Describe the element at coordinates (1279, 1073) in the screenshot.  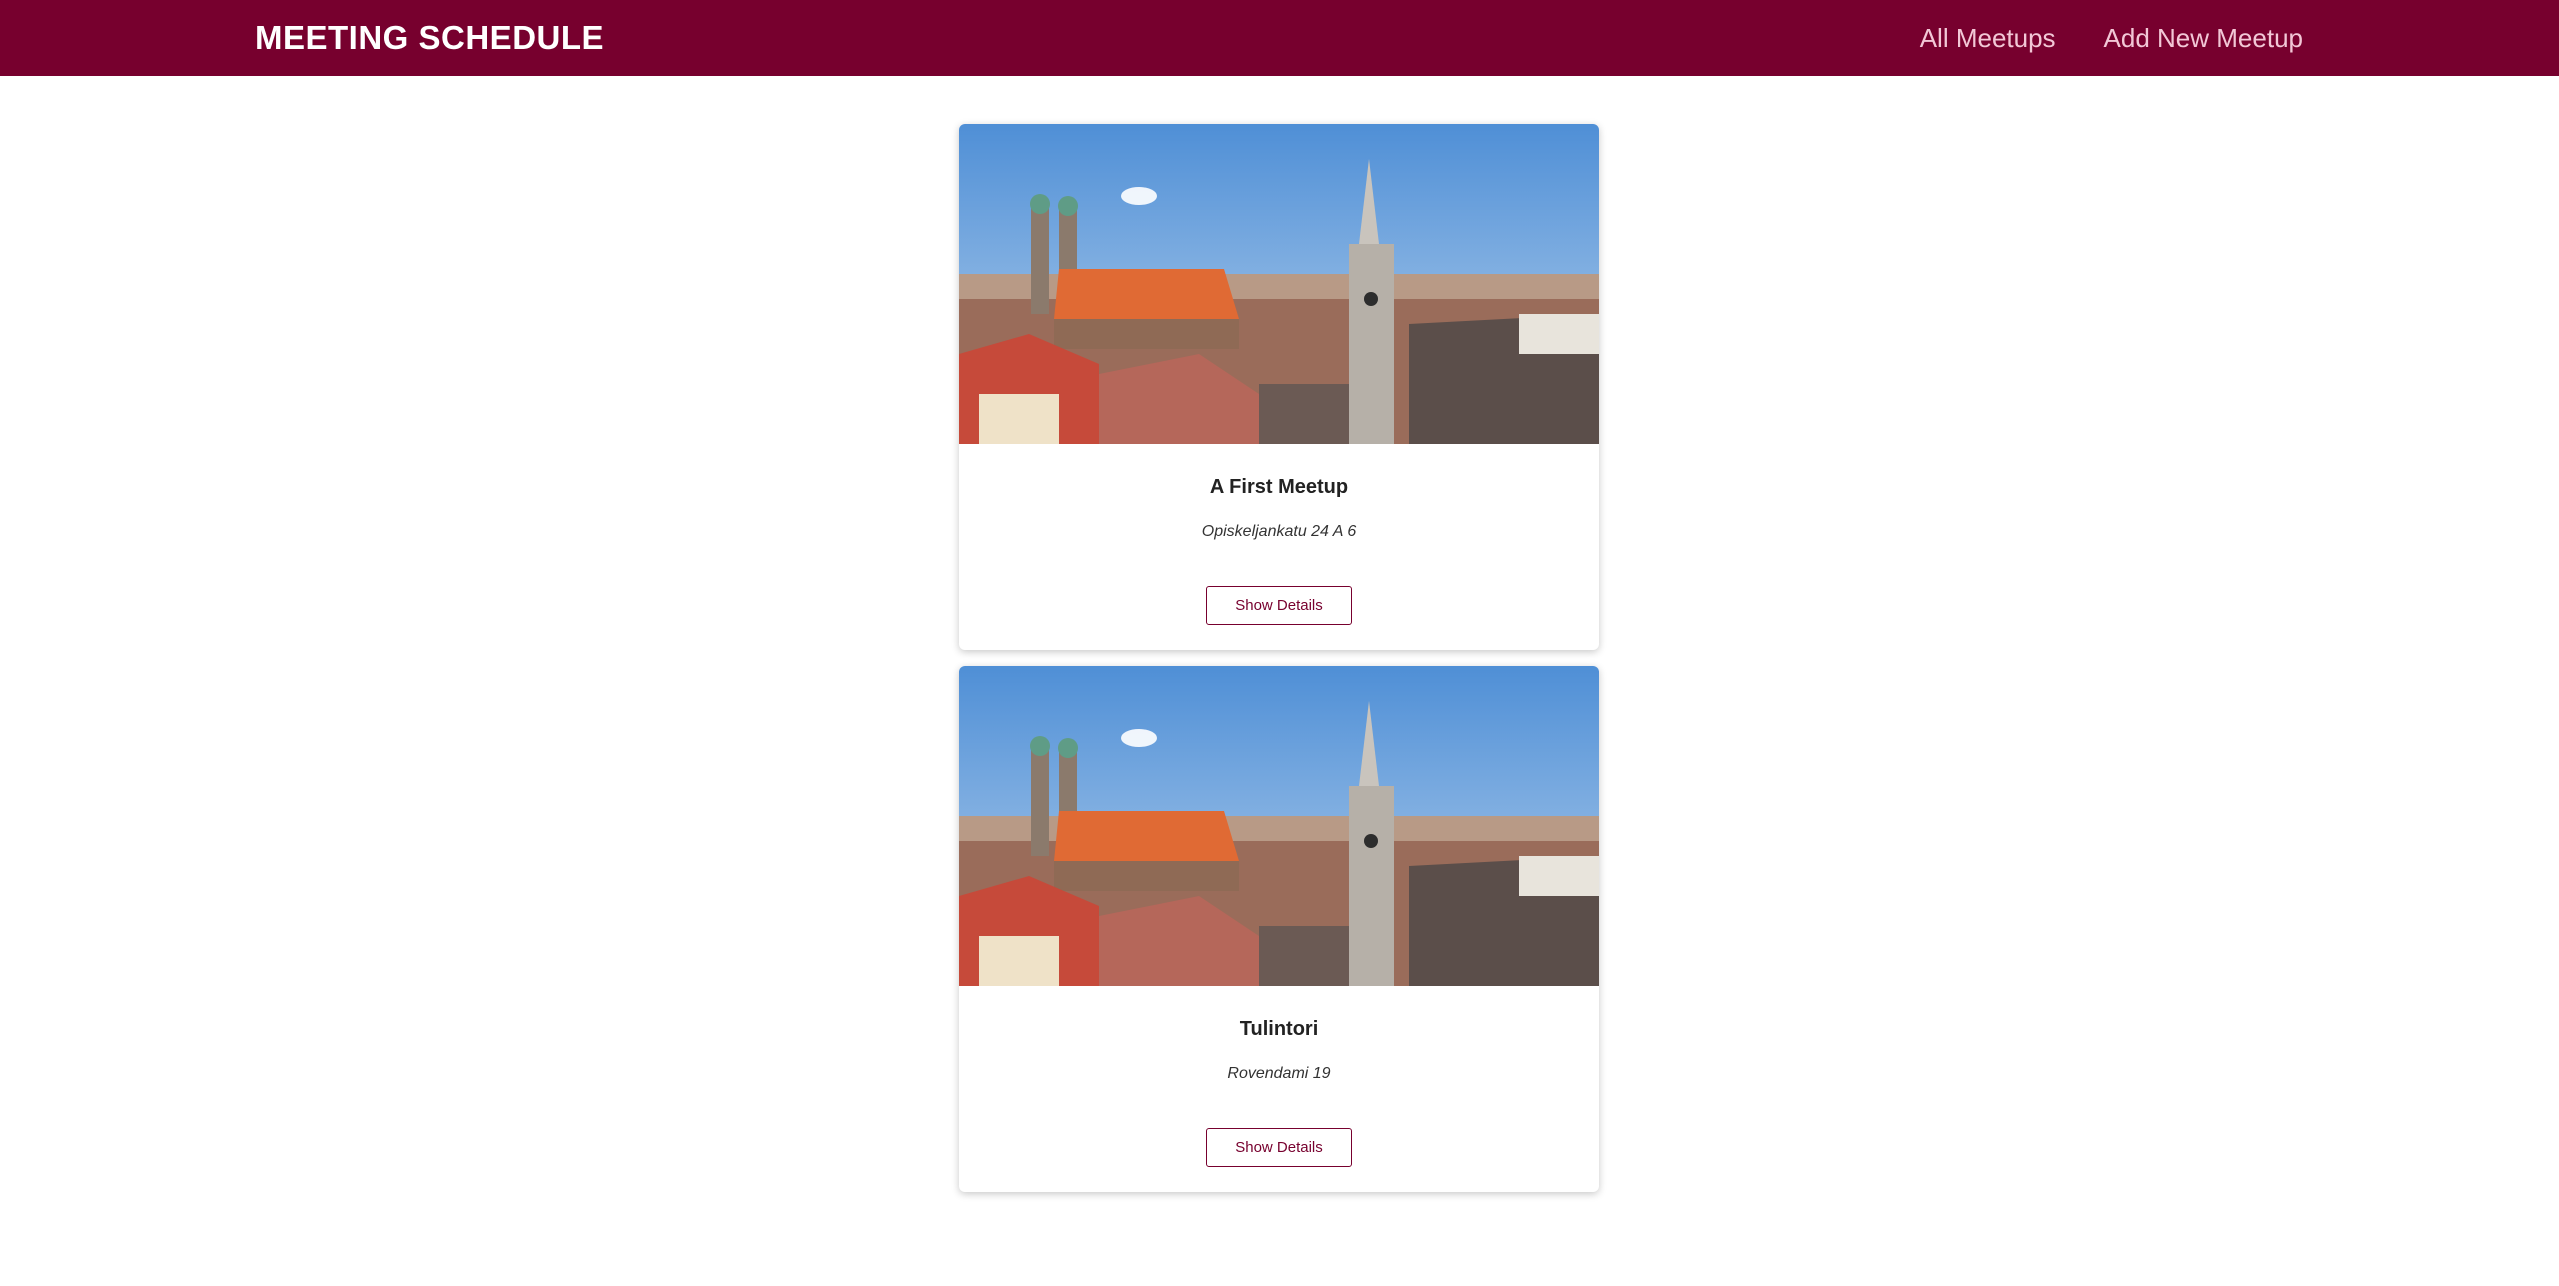
I see `meetup-address: Rovendami 19` at that location.